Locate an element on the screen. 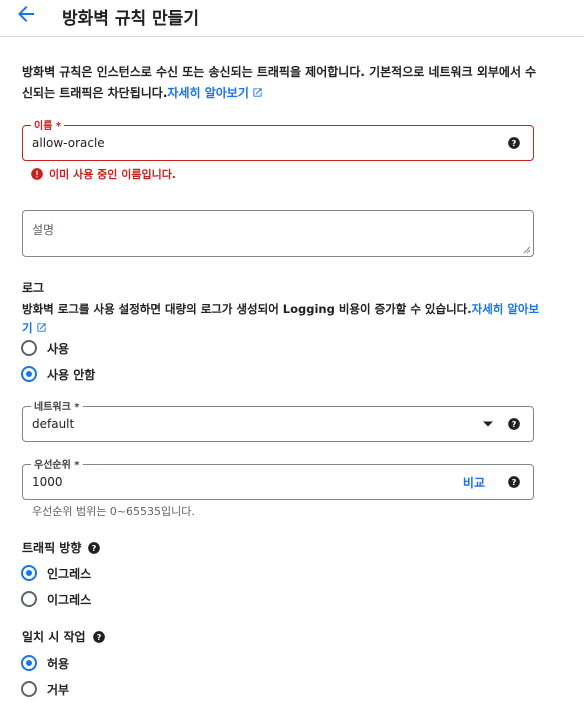 This screenshot has height=712, width=584. network-selected-value: default is located at coordinates (53, 424).